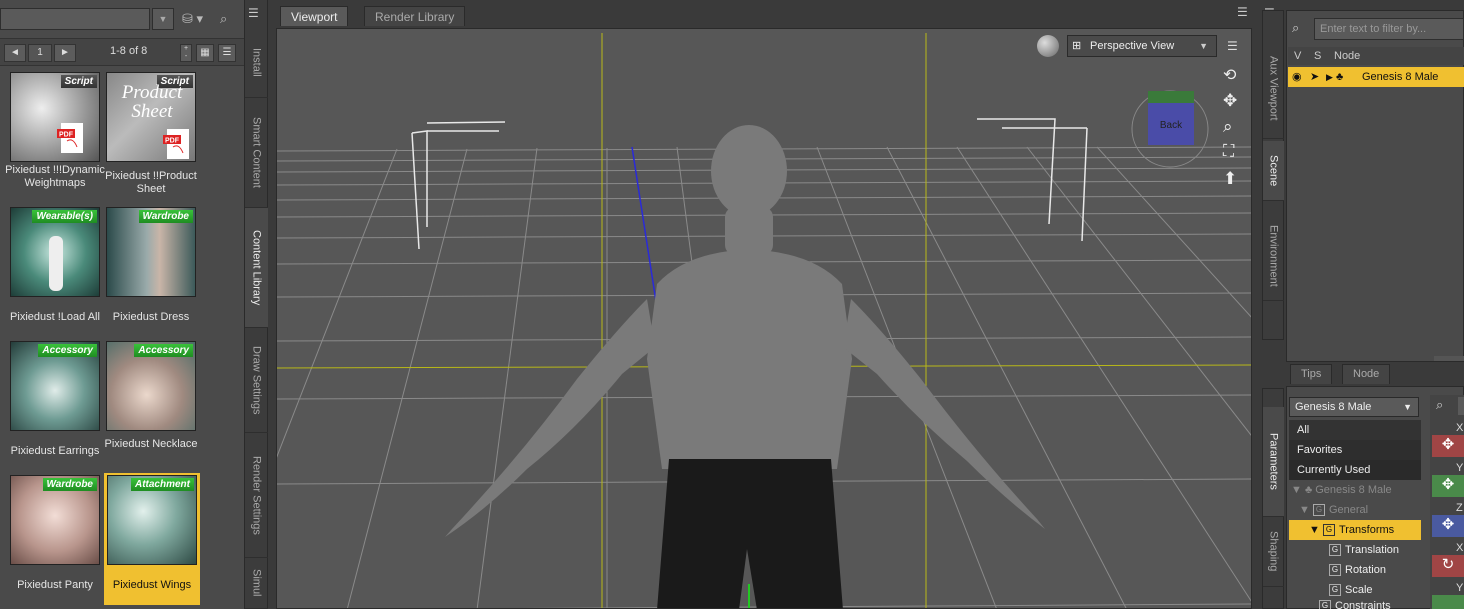 The height and width of the screenshot is (609, 1464). Describe the element at coordinates (1347, 56) in the screenshot. I see `column-node: Node` at that location.